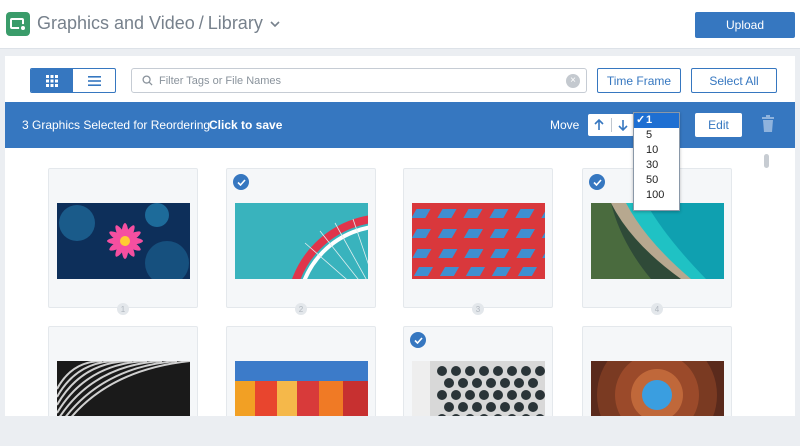  What do you see at coordinates (147, 80) in the screenshot?
I see `search-icon` at bounding box center [147, 80].